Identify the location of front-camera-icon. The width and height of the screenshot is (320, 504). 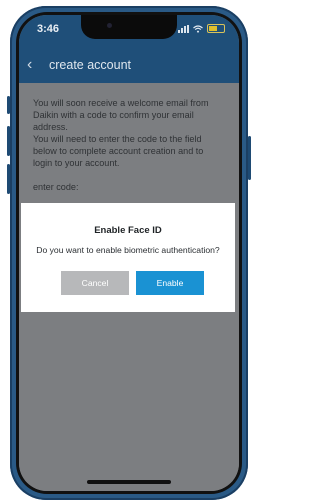
(109, 25).